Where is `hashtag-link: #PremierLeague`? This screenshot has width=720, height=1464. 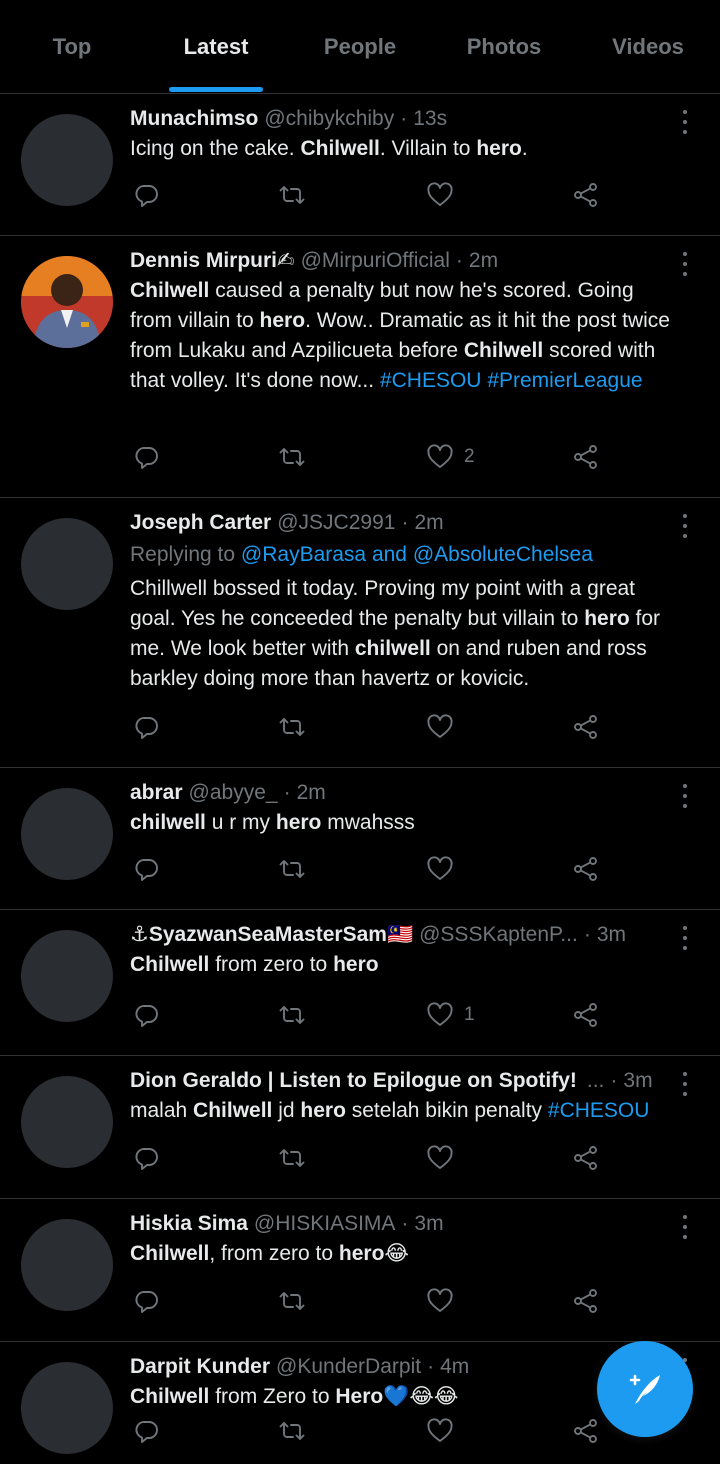 hashtag-link: #PremierLeague is located at coordinates (564, 380).